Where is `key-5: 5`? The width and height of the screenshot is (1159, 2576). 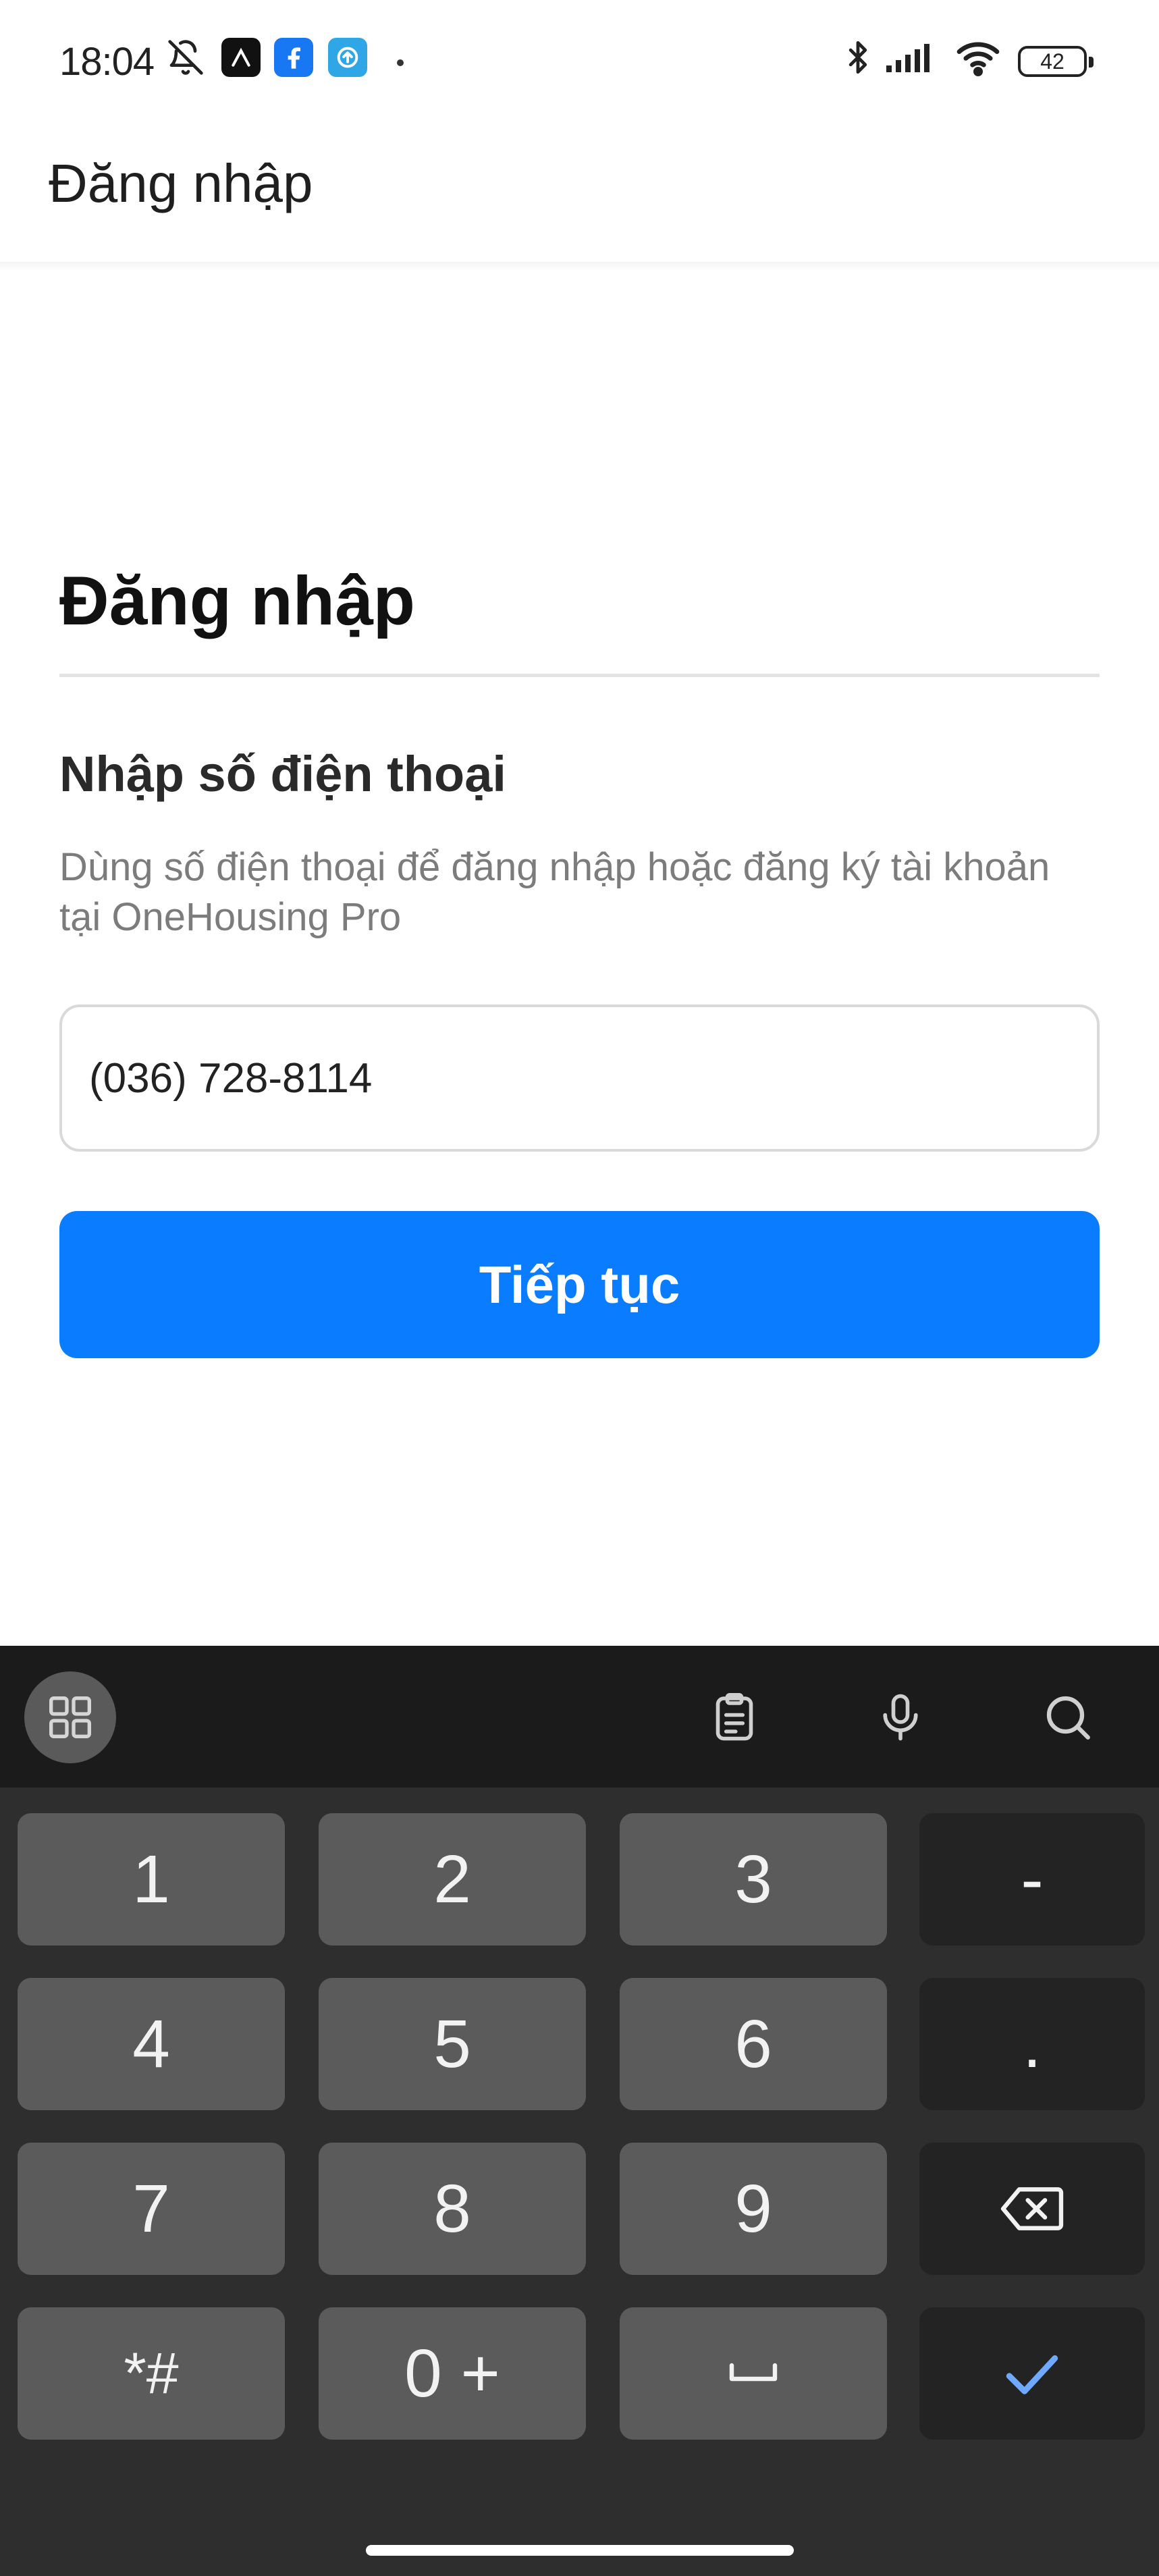
key-5: 5 is located at coordinates (452, 2044).